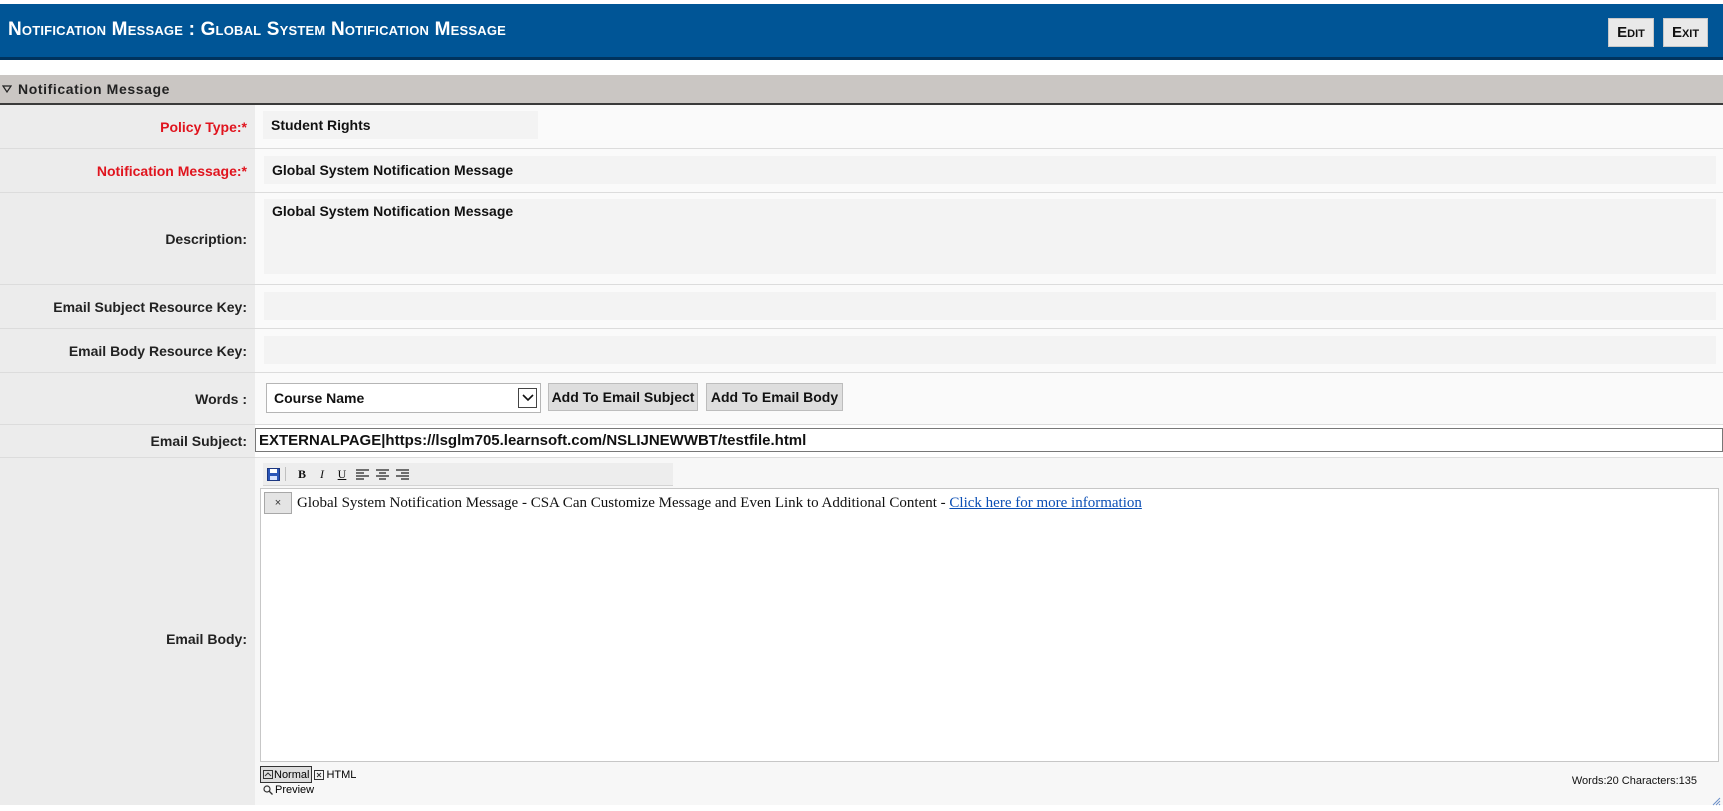 The image size is (1723, 811). Describe the element at coordinates (861, 90) in the screenshot. I see `section-header: Notification Message` at that location.